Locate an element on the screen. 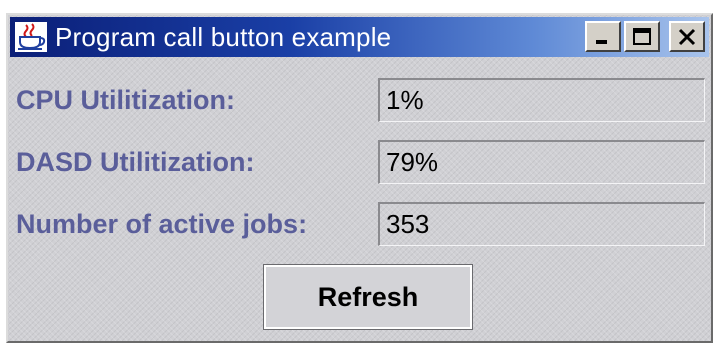 The image size is (721, 347). close-icon is located at coordinates (687, 36).